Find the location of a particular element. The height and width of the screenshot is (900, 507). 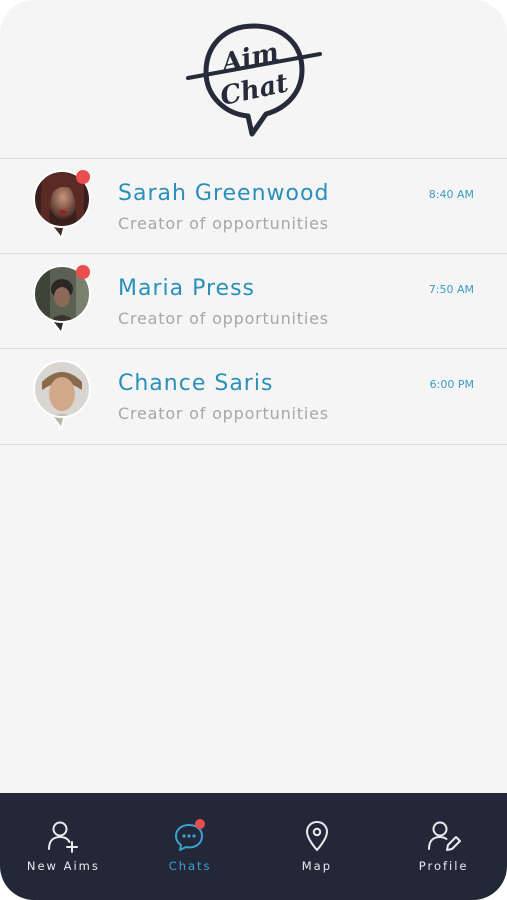

aimchat-logo: Aim Chat is located at coordinates (254, 80).